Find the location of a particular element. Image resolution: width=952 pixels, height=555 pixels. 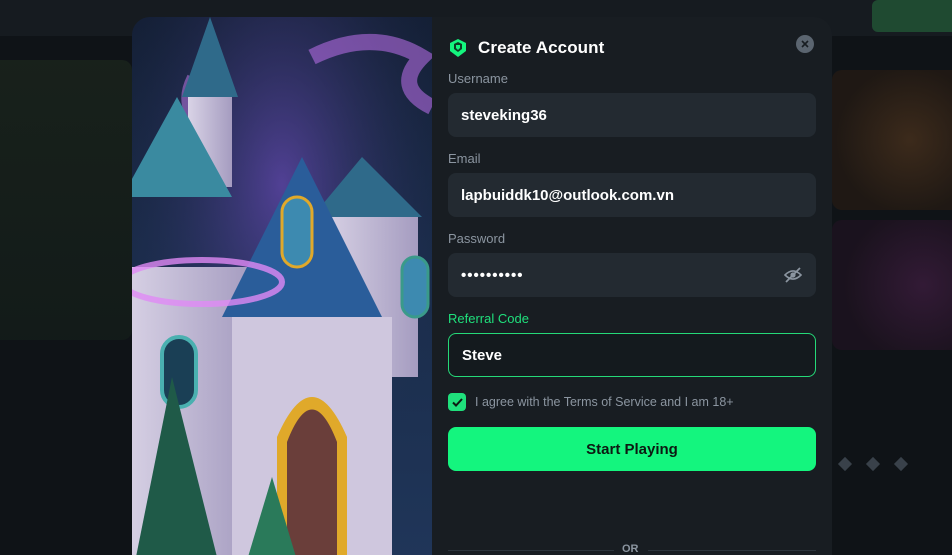

terms-checkbox is located at coordinates (457, 402).